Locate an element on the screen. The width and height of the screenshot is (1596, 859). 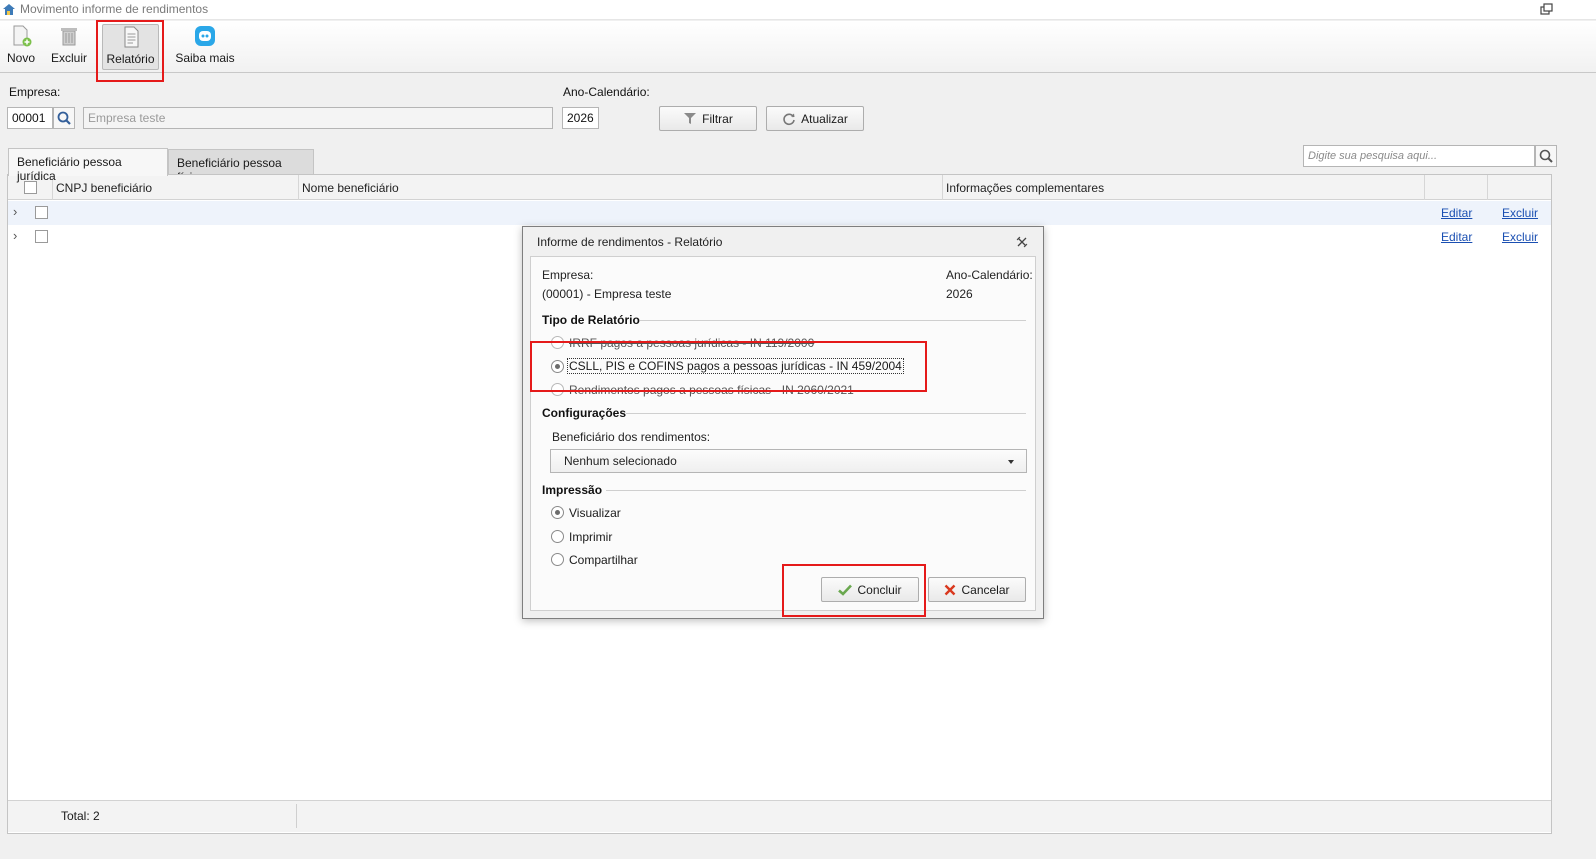
header-cnpj: CNPJ beneficiário is located at coordinates (176, 187).